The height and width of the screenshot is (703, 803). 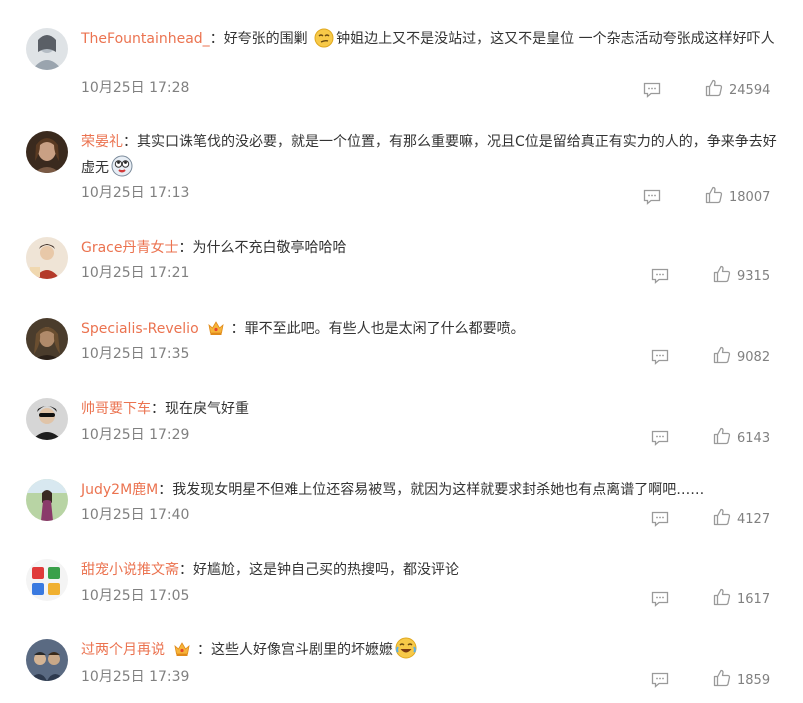 I want to click on like-button: 18007, so click(x=738, y=197).